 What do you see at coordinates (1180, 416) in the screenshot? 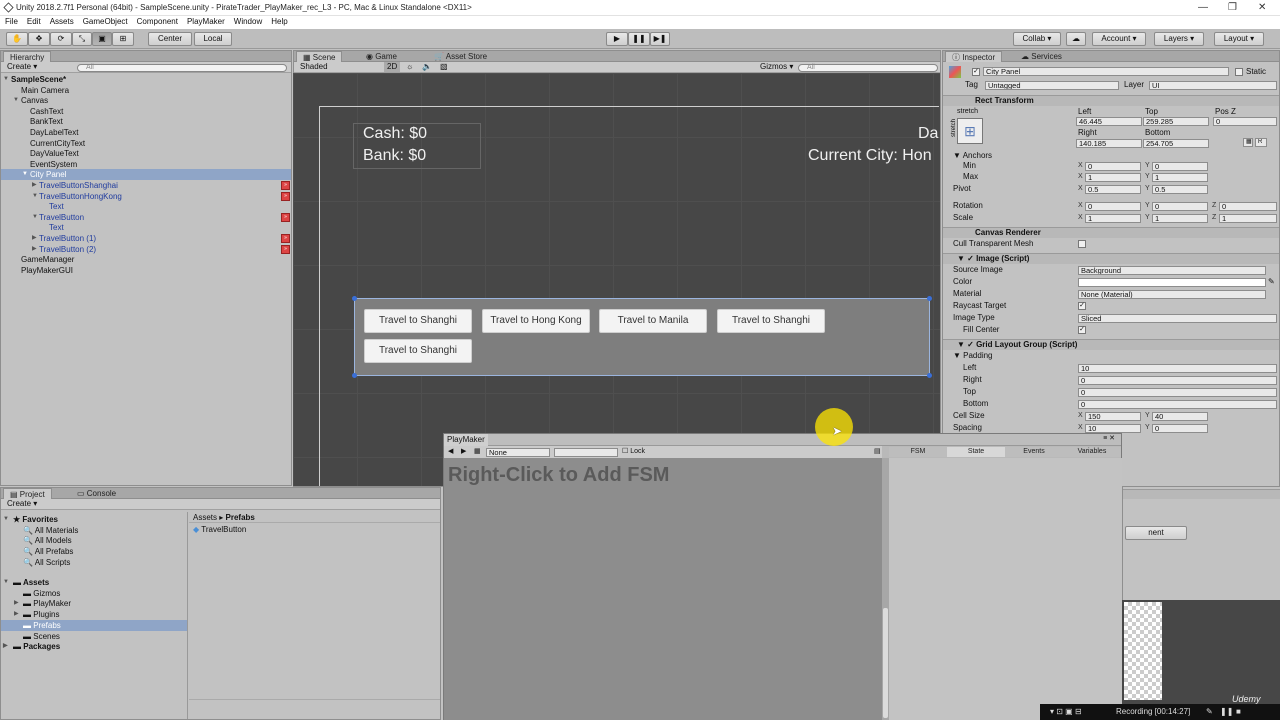
I see `cell-size-y-field: 40` at bounding box center [1180, 416].